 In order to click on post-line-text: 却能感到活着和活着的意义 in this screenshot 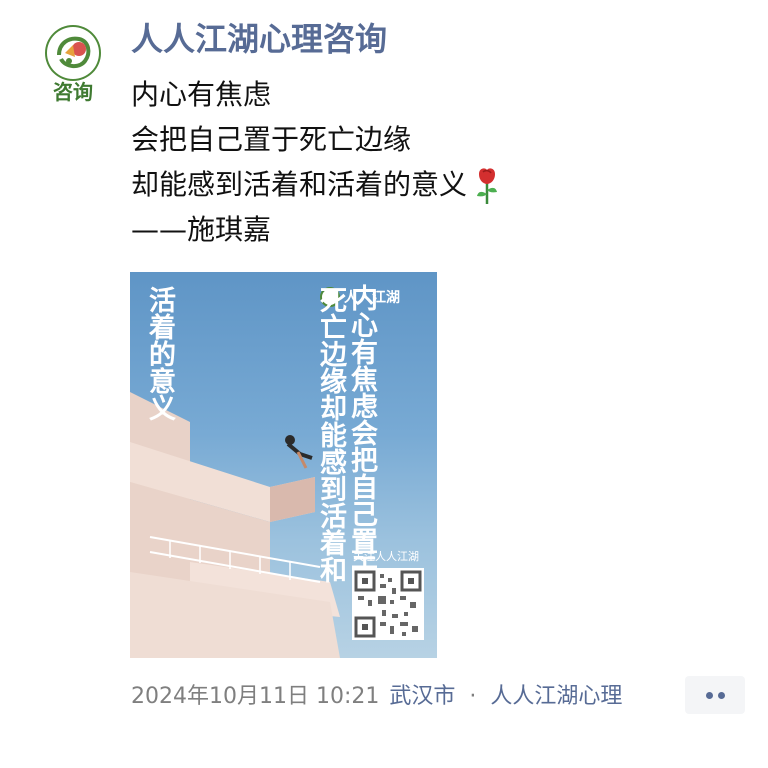, I will do `click(299, 184)`.